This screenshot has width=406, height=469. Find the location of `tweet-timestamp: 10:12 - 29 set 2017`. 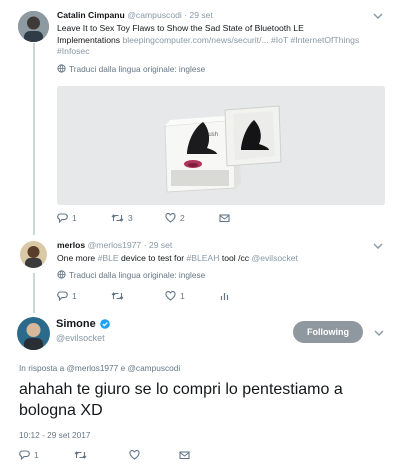

tweet-timestamp: 10:12 - 29 set 2017 is located at coordinates (55, 435).